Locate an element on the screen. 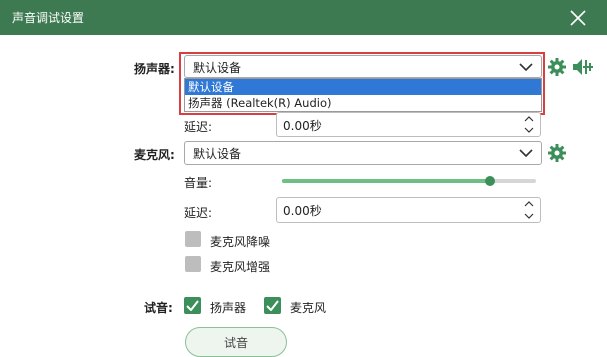  mic-select: 默认设备 is located at coordinates (363, 153).